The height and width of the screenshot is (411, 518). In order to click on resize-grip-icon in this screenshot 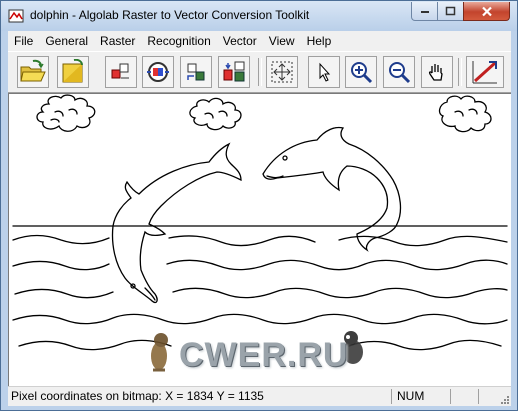, I will do `click(504, 399)`.